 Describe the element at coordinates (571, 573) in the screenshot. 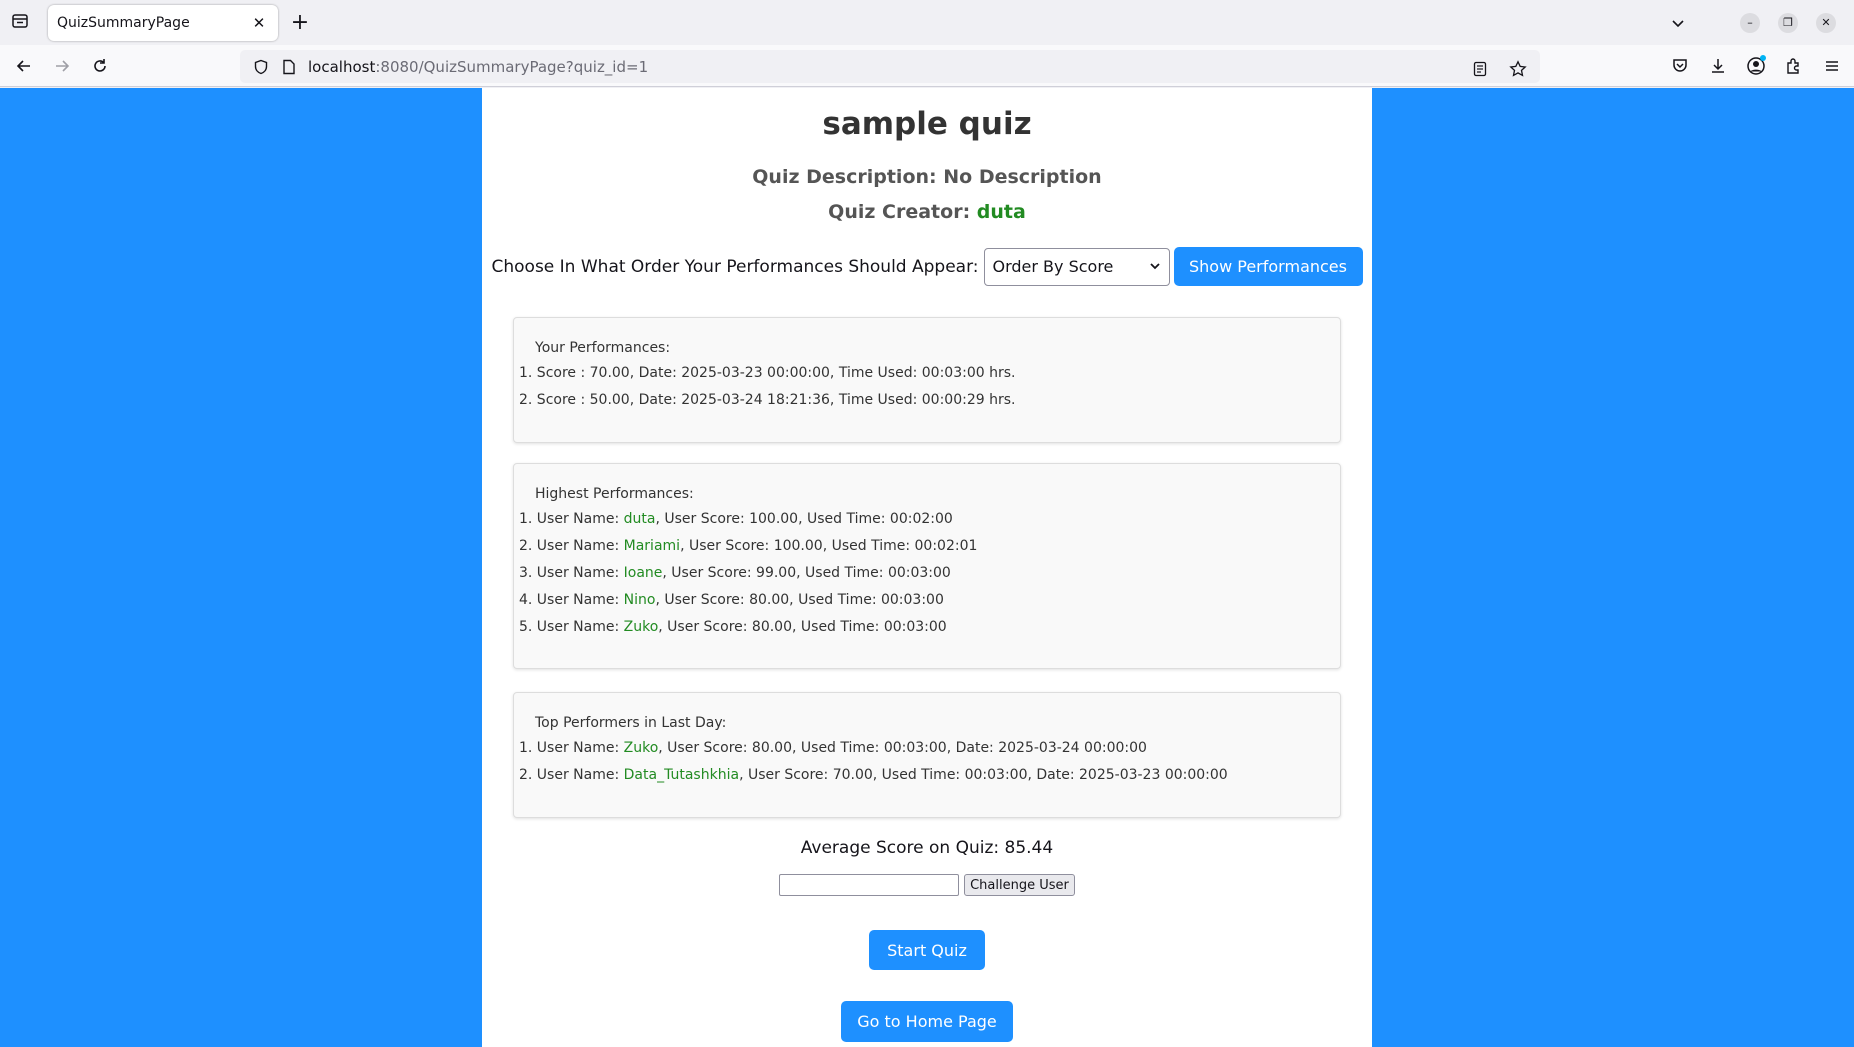

I see `item-prefix: 3. User Name:` at that location.